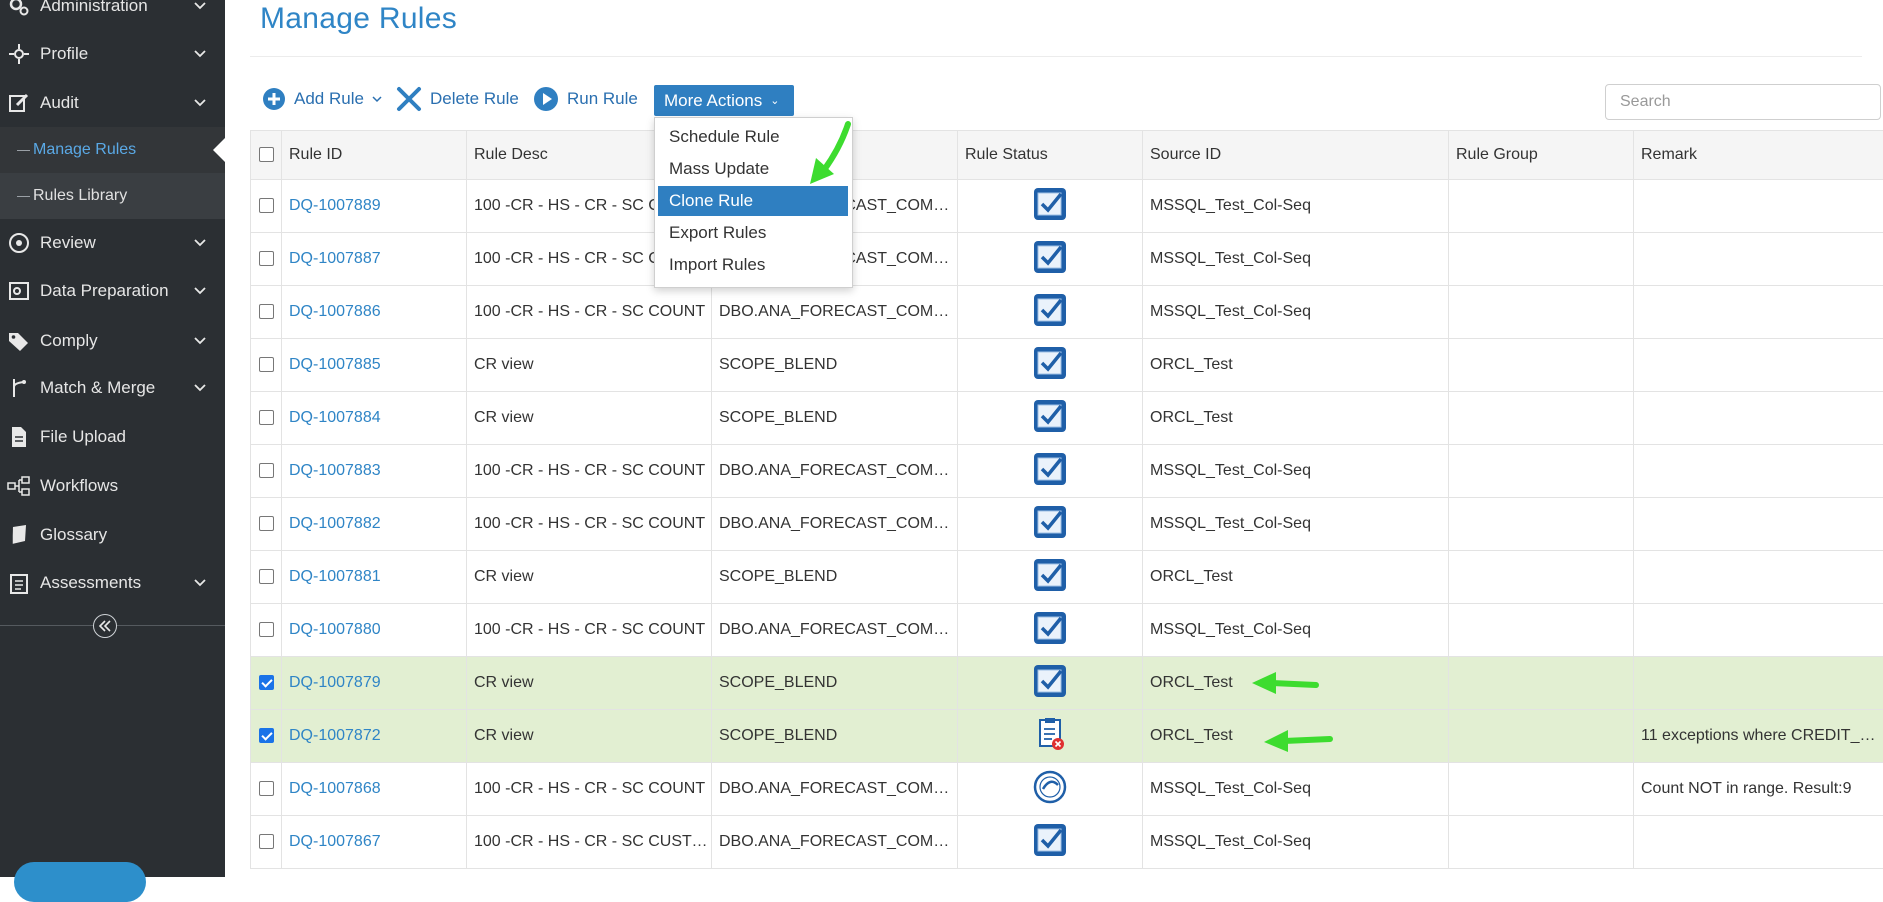 The width and height of the screenshot is (1883, 902). Describe the element at coordinates (374, 736) in the screenshot. I see `rule-id-link: DQ-1007872` at that location.